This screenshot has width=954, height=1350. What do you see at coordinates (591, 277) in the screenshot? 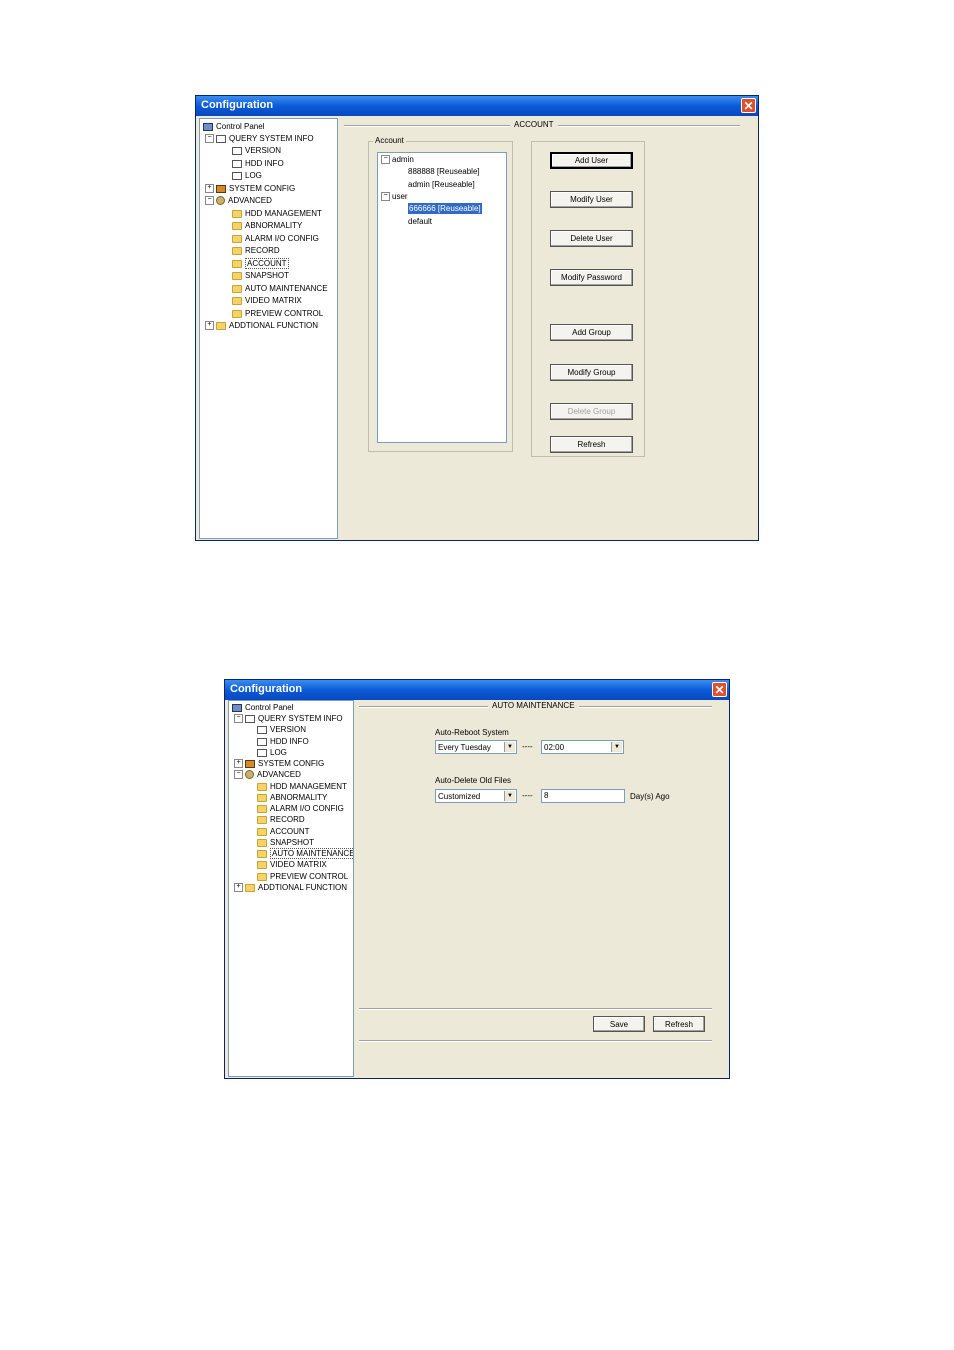
I see `modify-password-button: Modify Password` at bounding box center [591, 277].